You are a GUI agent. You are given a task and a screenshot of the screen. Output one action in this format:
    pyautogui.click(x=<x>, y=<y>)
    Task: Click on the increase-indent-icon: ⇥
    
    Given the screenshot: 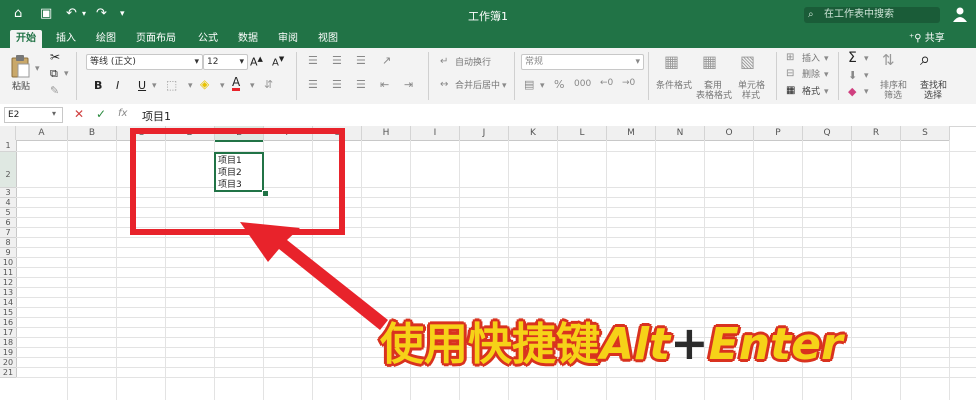 What is the action you would take?
    pyautogui.click(x=408, y=84)
    